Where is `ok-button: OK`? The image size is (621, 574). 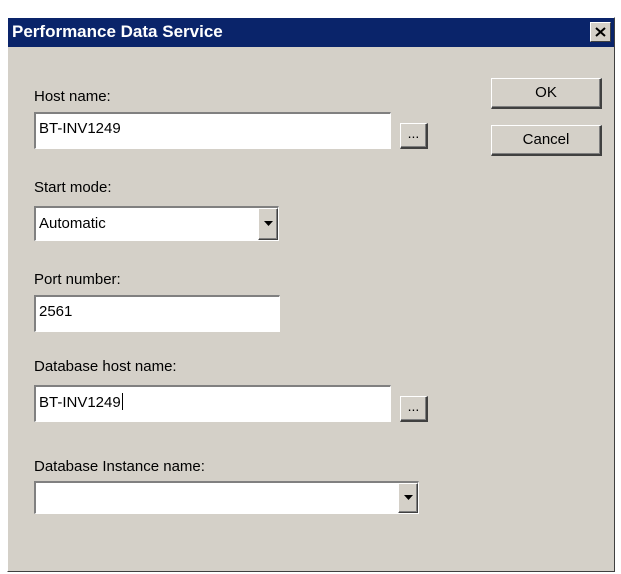
ok-button: OK is located at coordinates (546, 93).